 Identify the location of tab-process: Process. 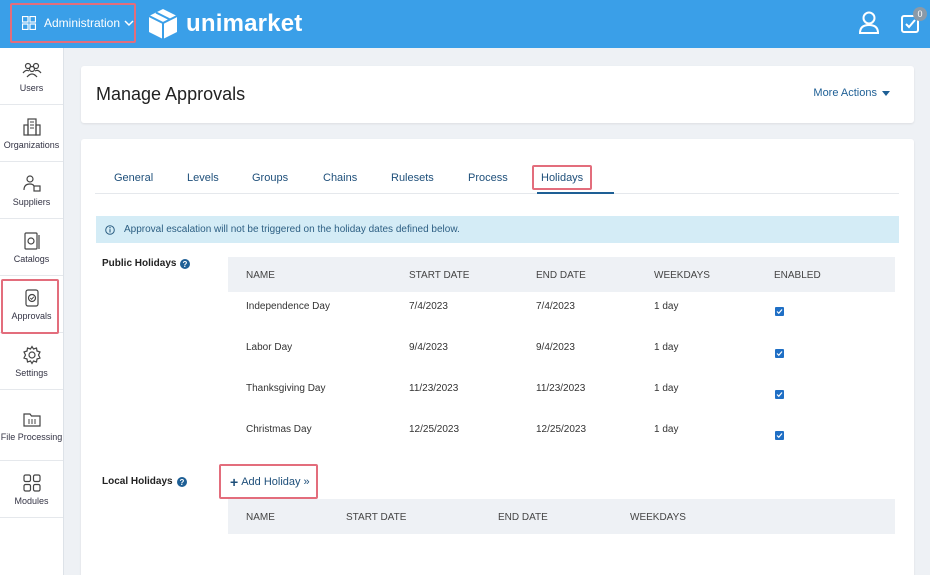
(488, 178).